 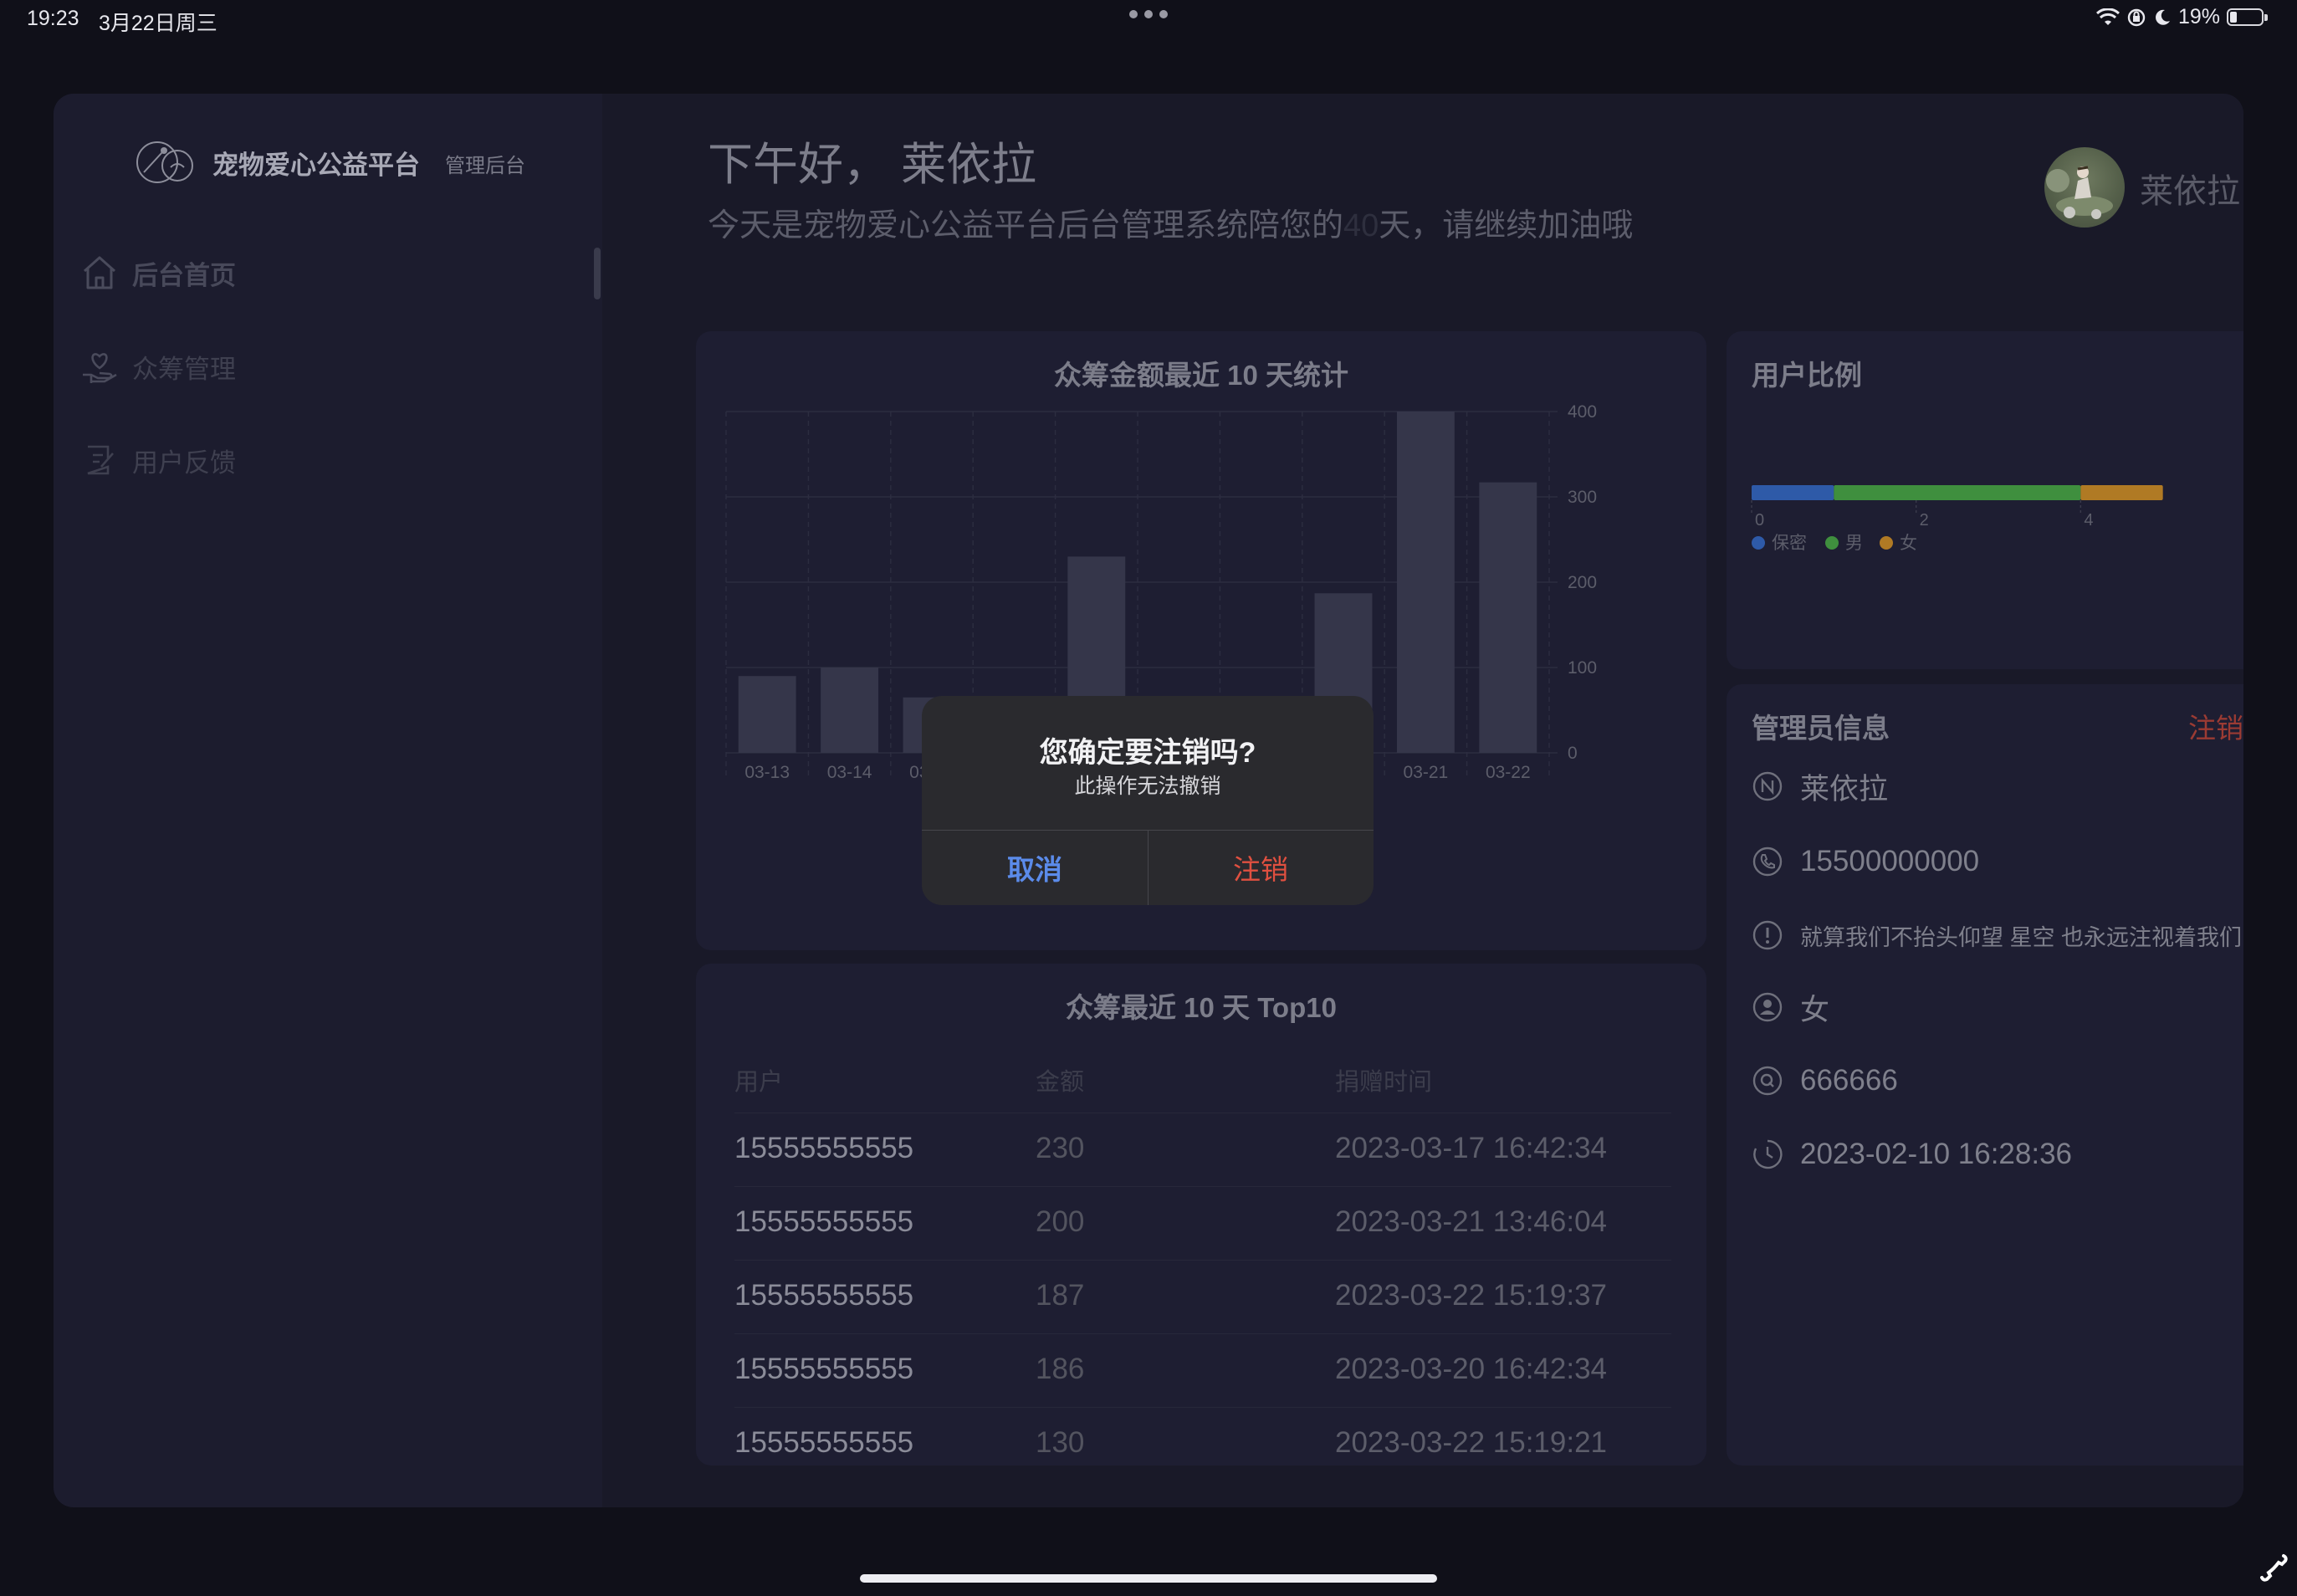 I want to click on brand-subtitle: 管理后台, so click(x=485, y=166).